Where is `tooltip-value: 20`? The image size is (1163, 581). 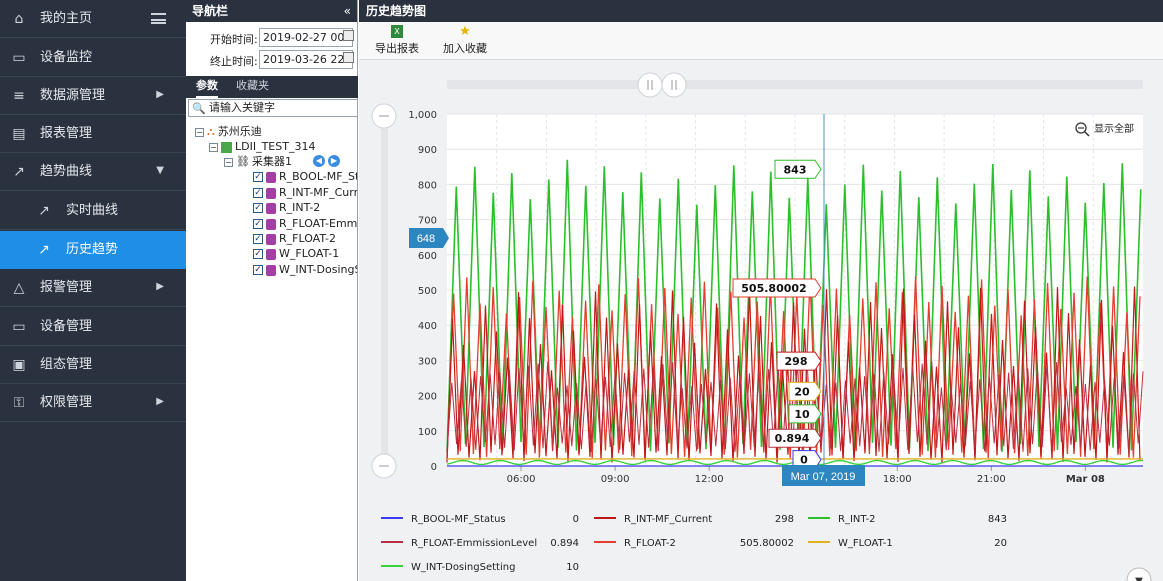
tooltip-value: 20 is located at coordinates (802, 391).